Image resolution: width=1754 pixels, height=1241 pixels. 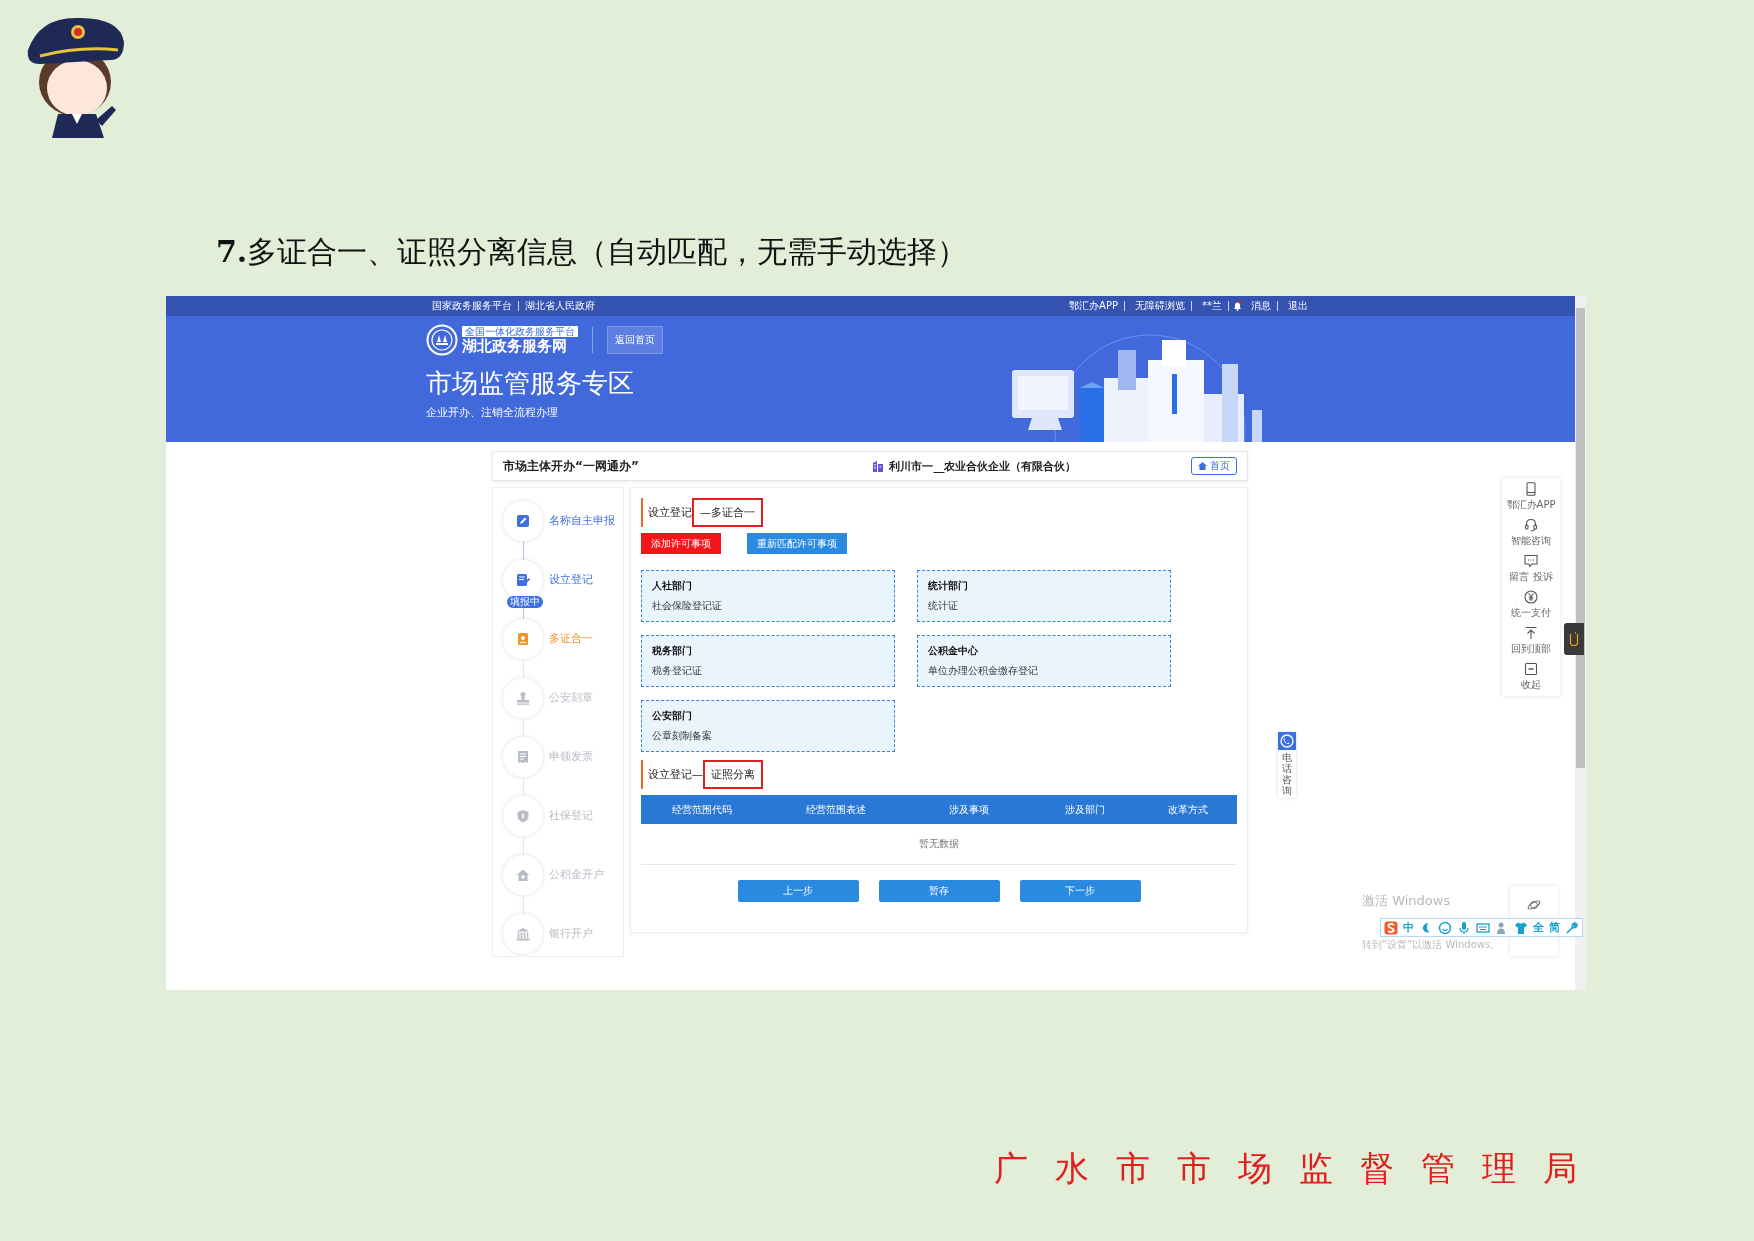 I want to click on department-name: 公安部门, so click(x=672, y=716).